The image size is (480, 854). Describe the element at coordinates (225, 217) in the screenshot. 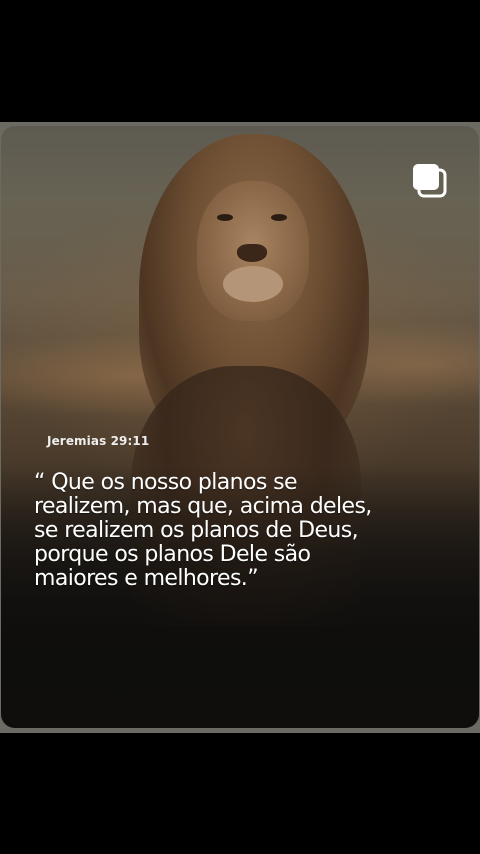

I see `lion-eye-left` at that location.